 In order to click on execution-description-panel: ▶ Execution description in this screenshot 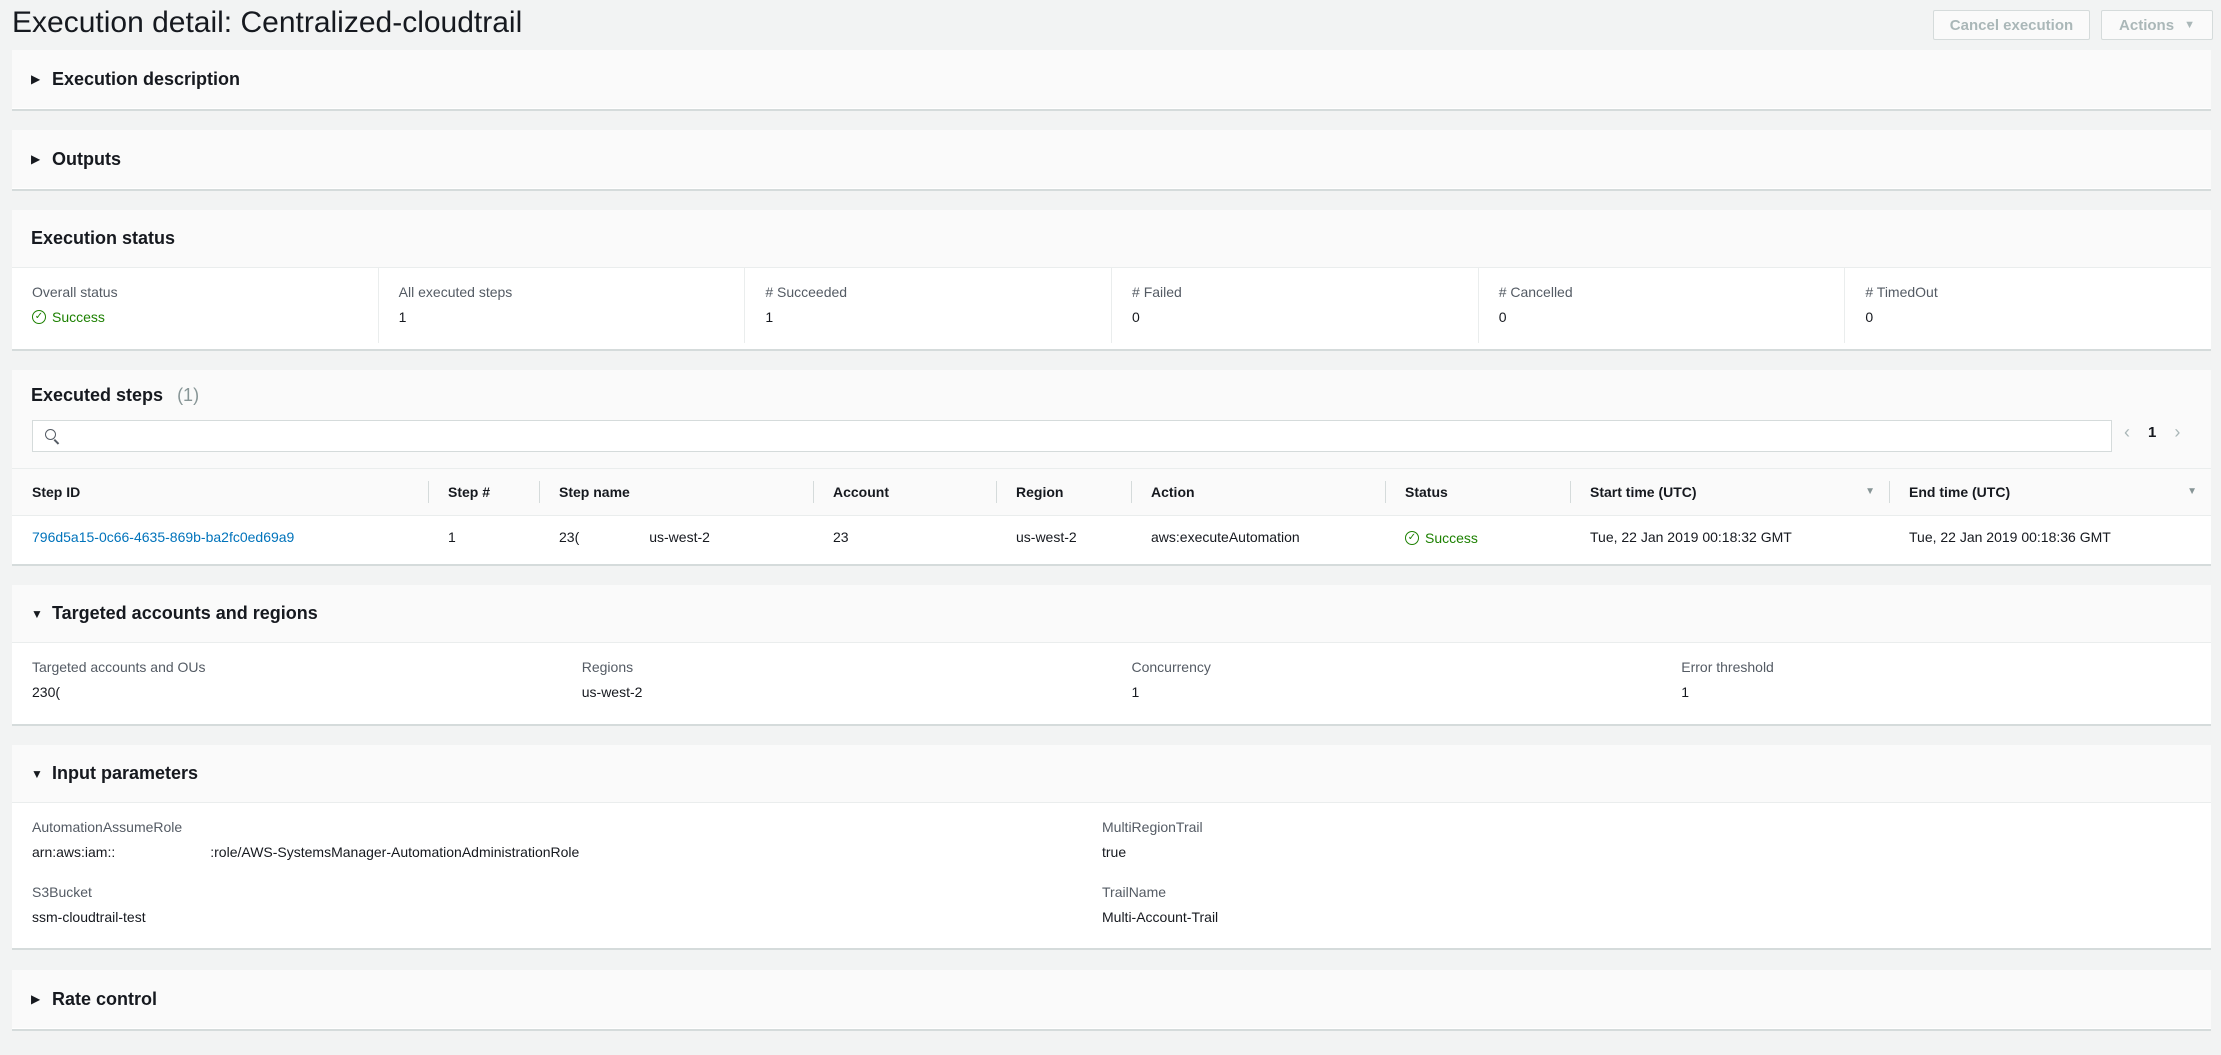, I will do `click(1111, 80)`.